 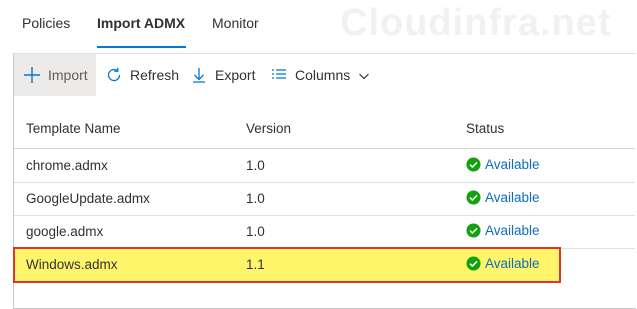 What do you see at coordinates (88, 198) in the screenshot?
I see `template-name-cell: GoogleUpdate.admx` at bounding box center [88, 198].